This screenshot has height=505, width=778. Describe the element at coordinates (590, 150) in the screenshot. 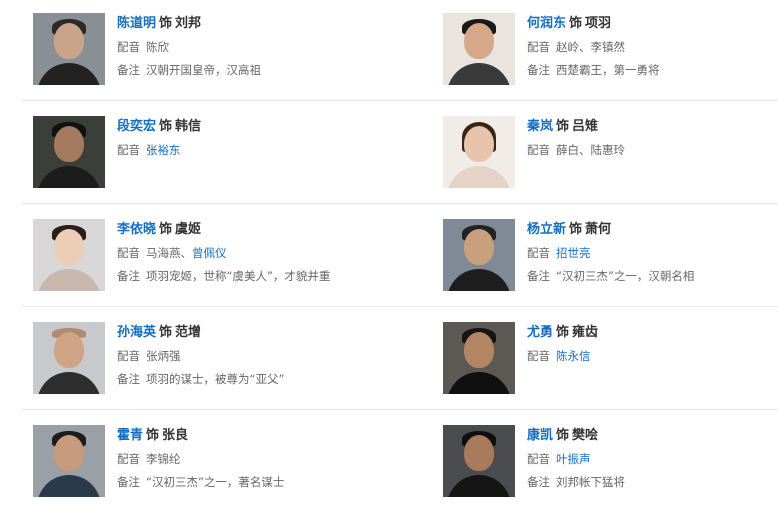

I see `dub-value: 薛白、陆惠玲` at that location.